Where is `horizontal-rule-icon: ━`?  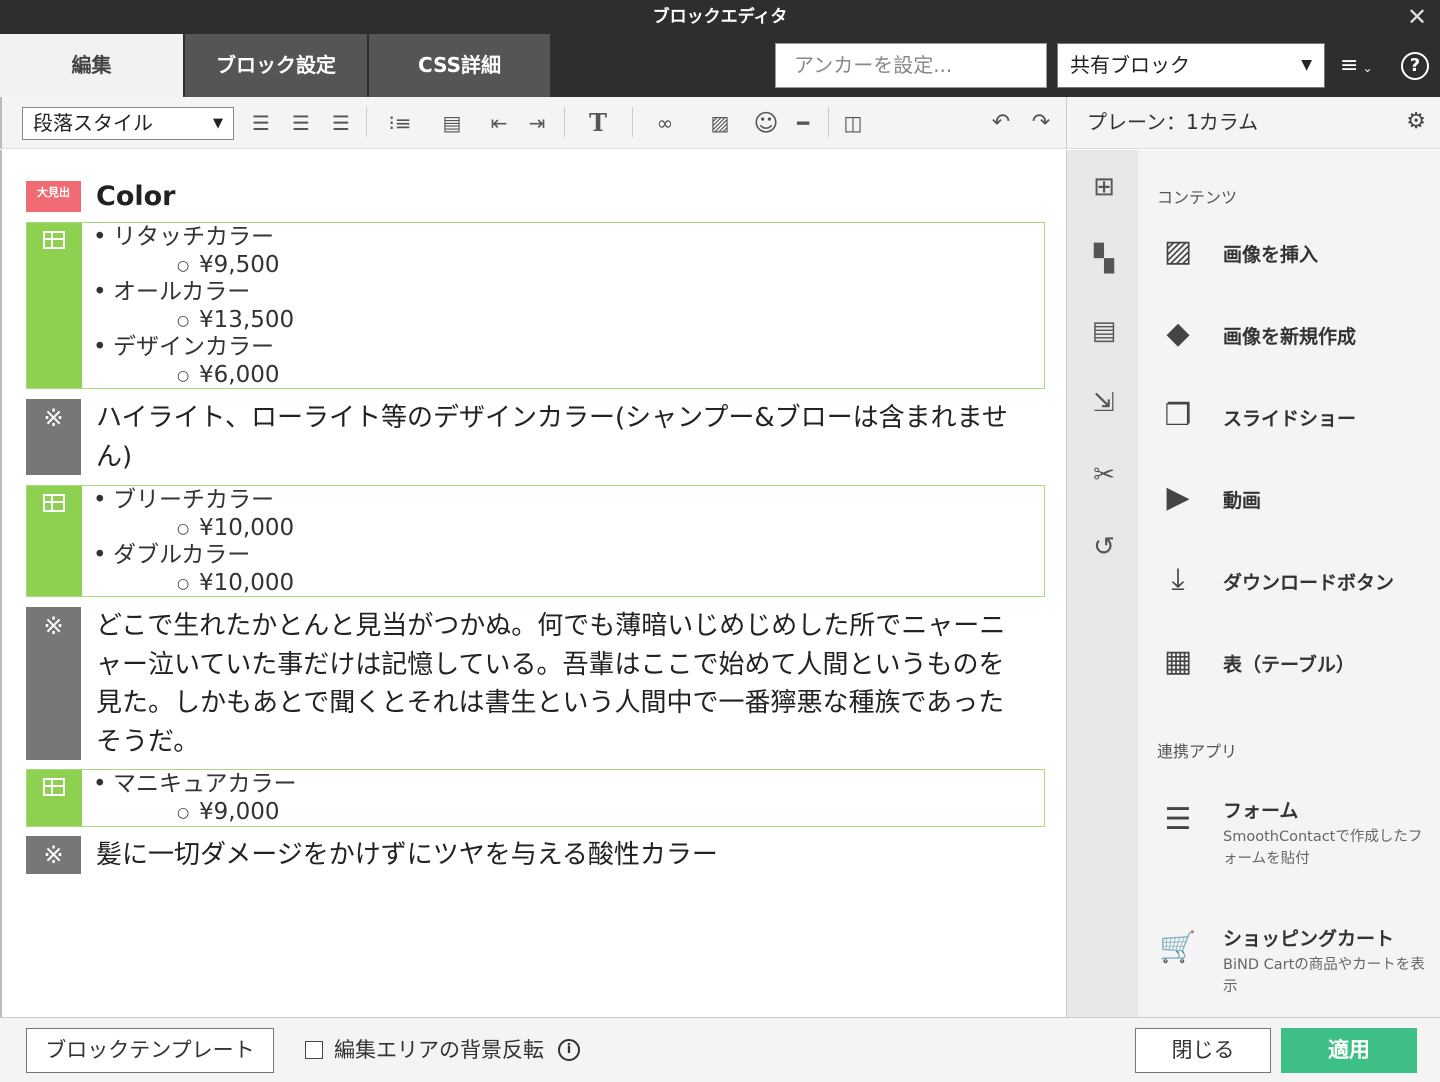 horizontal-rule-icon: ━ is located at coordinates (803, 123).